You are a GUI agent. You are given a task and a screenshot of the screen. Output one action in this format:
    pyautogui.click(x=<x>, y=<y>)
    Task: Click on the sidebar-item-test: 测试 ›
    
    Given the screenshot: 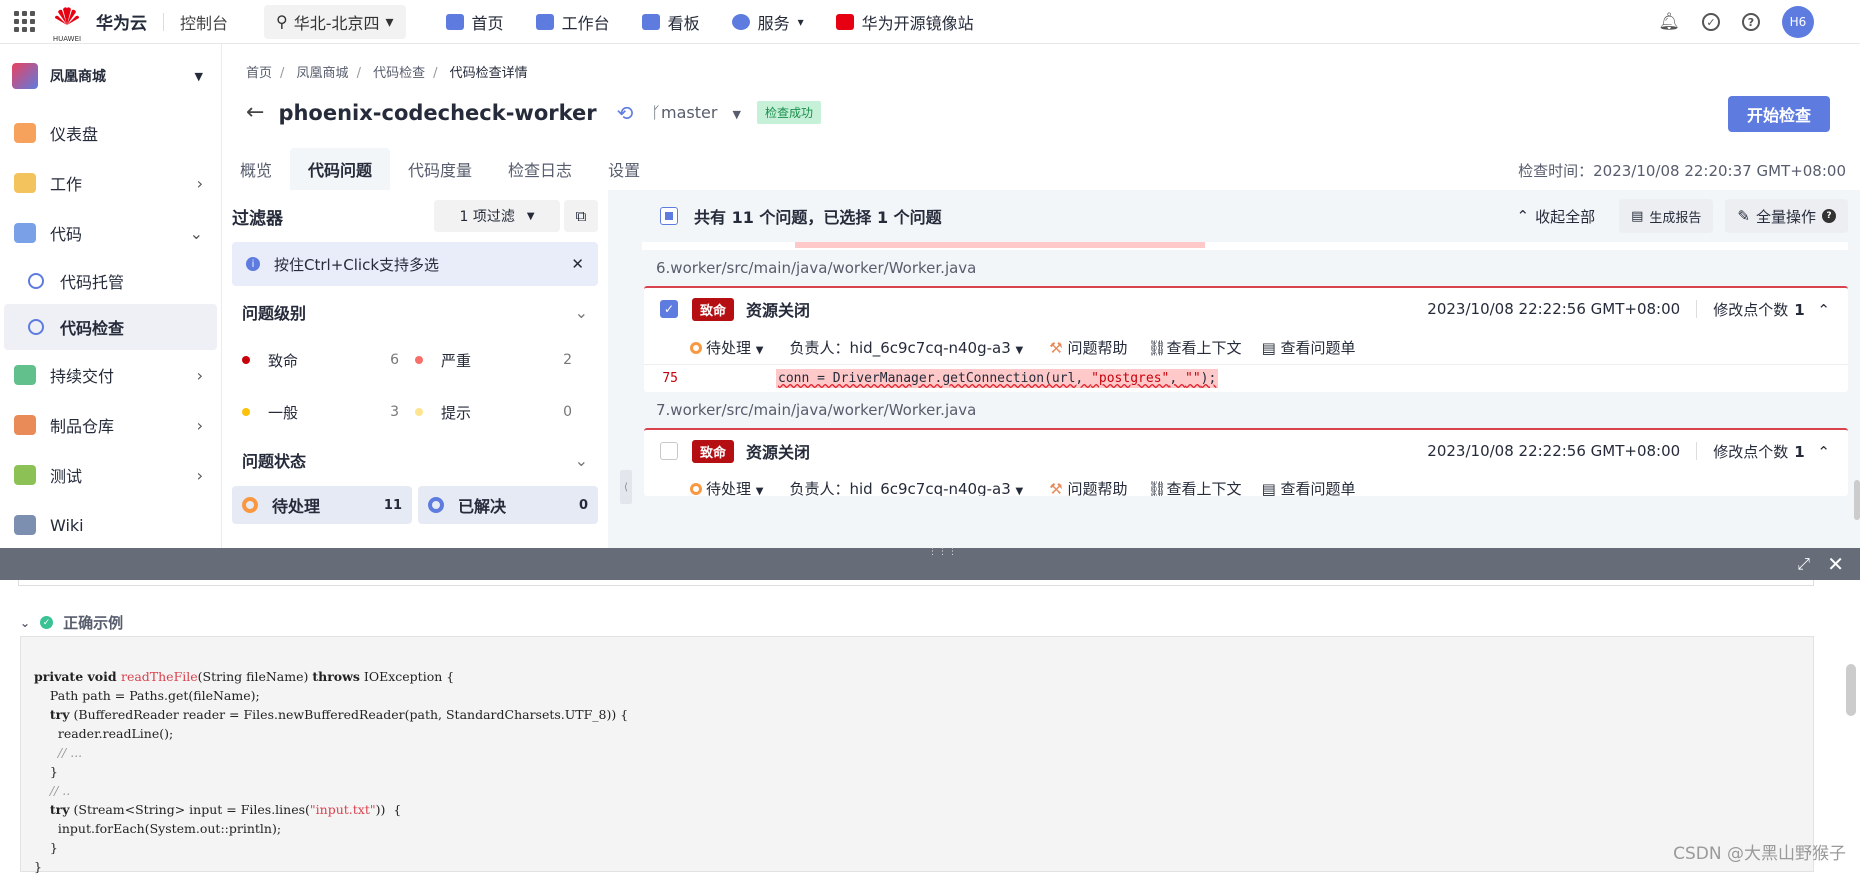 What is the action you would take?
    pyautogui.click(x=110, y=475)
    